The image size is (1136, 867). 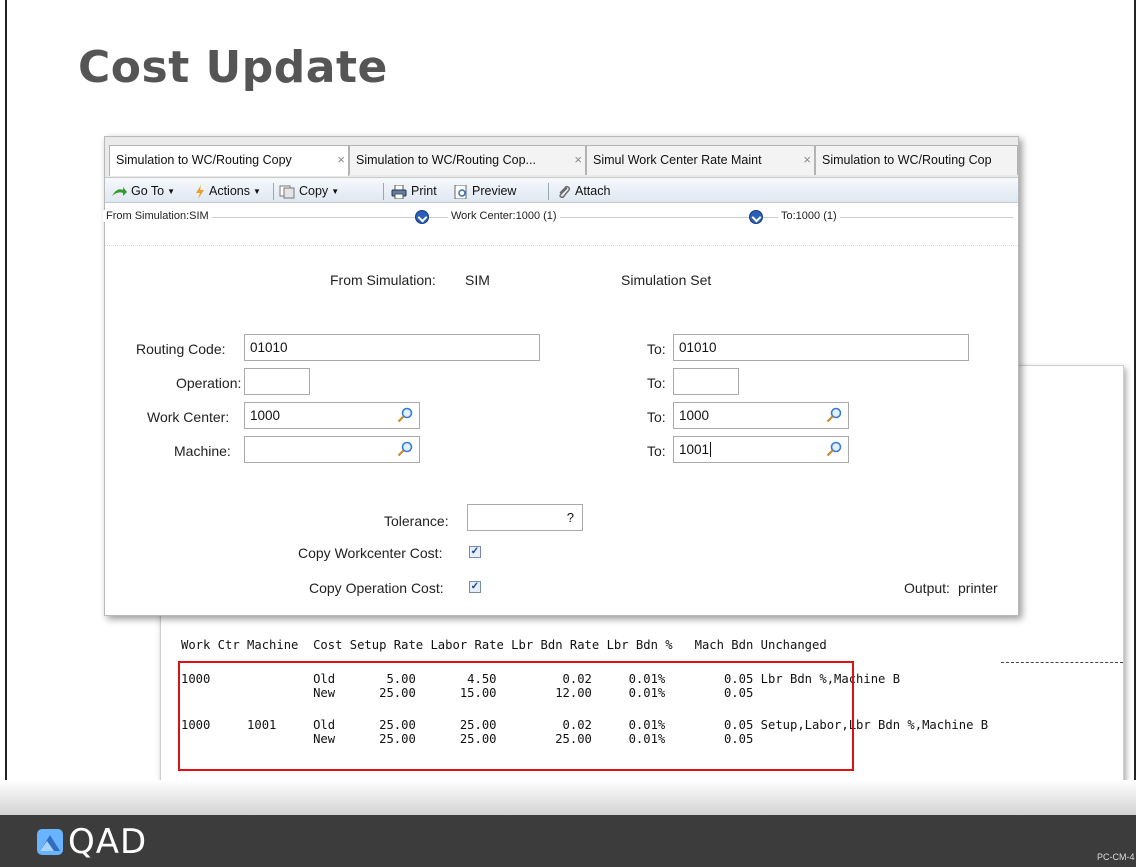 What do you see at coordinates (370, 553) in the screenshot?
I see `copy-workcenter-cost-label: Copy Workcenter Cost:` at bounding box center [370, 553].